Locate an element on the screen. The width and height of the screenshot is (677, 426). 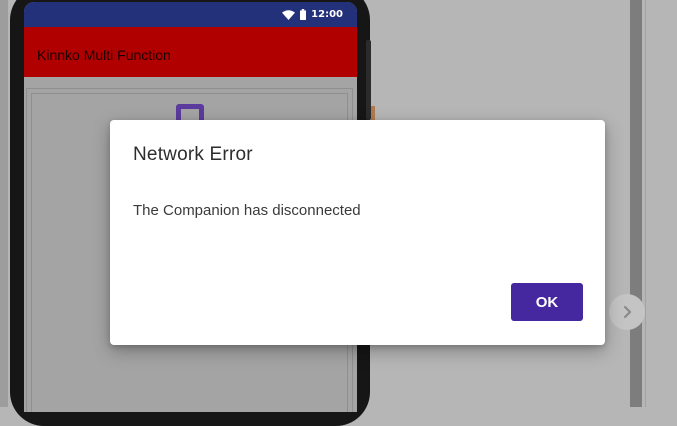
dialog-title: Network Error is located at coordinates (193, 154).